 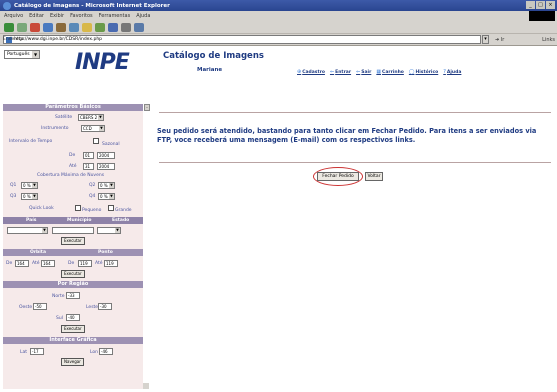 I want to click on large-radio, so click(x=111, y=208).